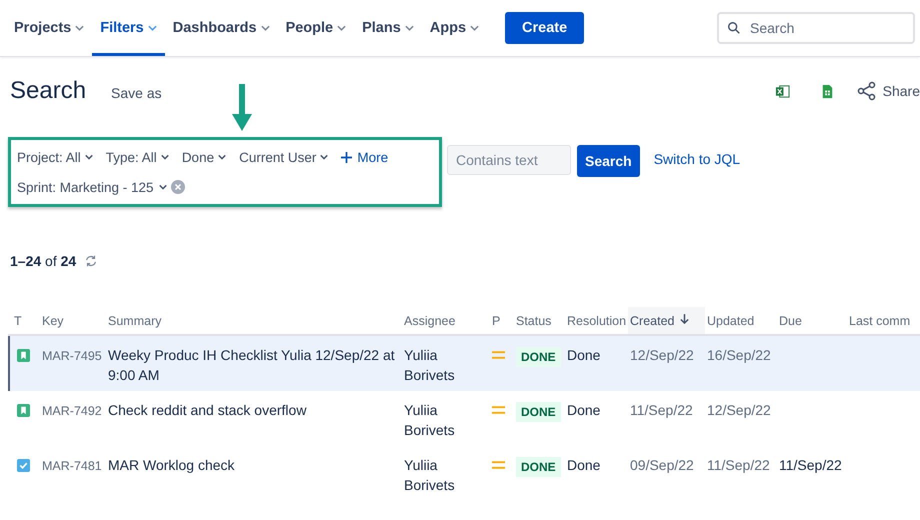 Image resolution: width=920 pixels, height=520 pixels. Describe the element at coordinates (72, 466) in the screenshot. I see `issue-key-link: MAR-7481` at that location.